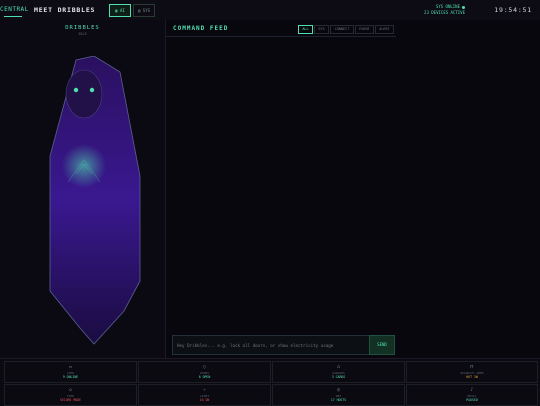 Image resolution: width=540 pixels, height=406 pixels. Describe the element at coordinates (321, 29) in the screenshot. I see `tab-sys: SYS` at that location.